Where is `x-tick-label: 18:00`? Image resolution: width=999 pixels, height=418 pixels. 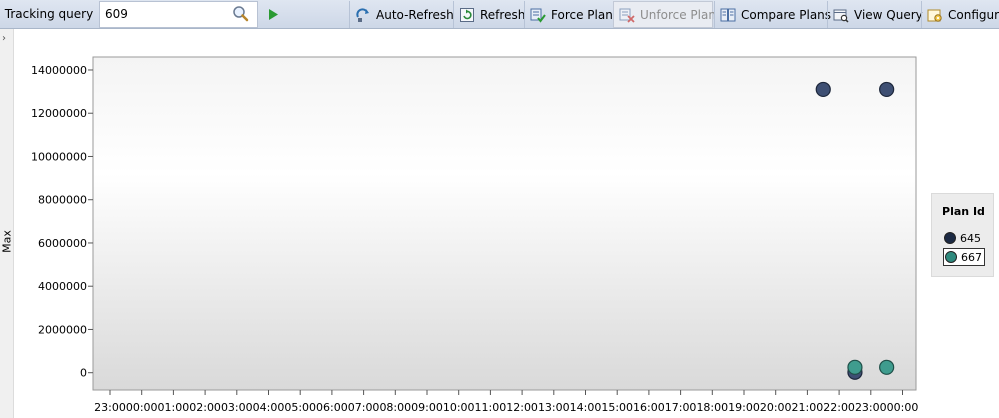 x-tick-label: 18:00 is located at coordinates (712, 407).